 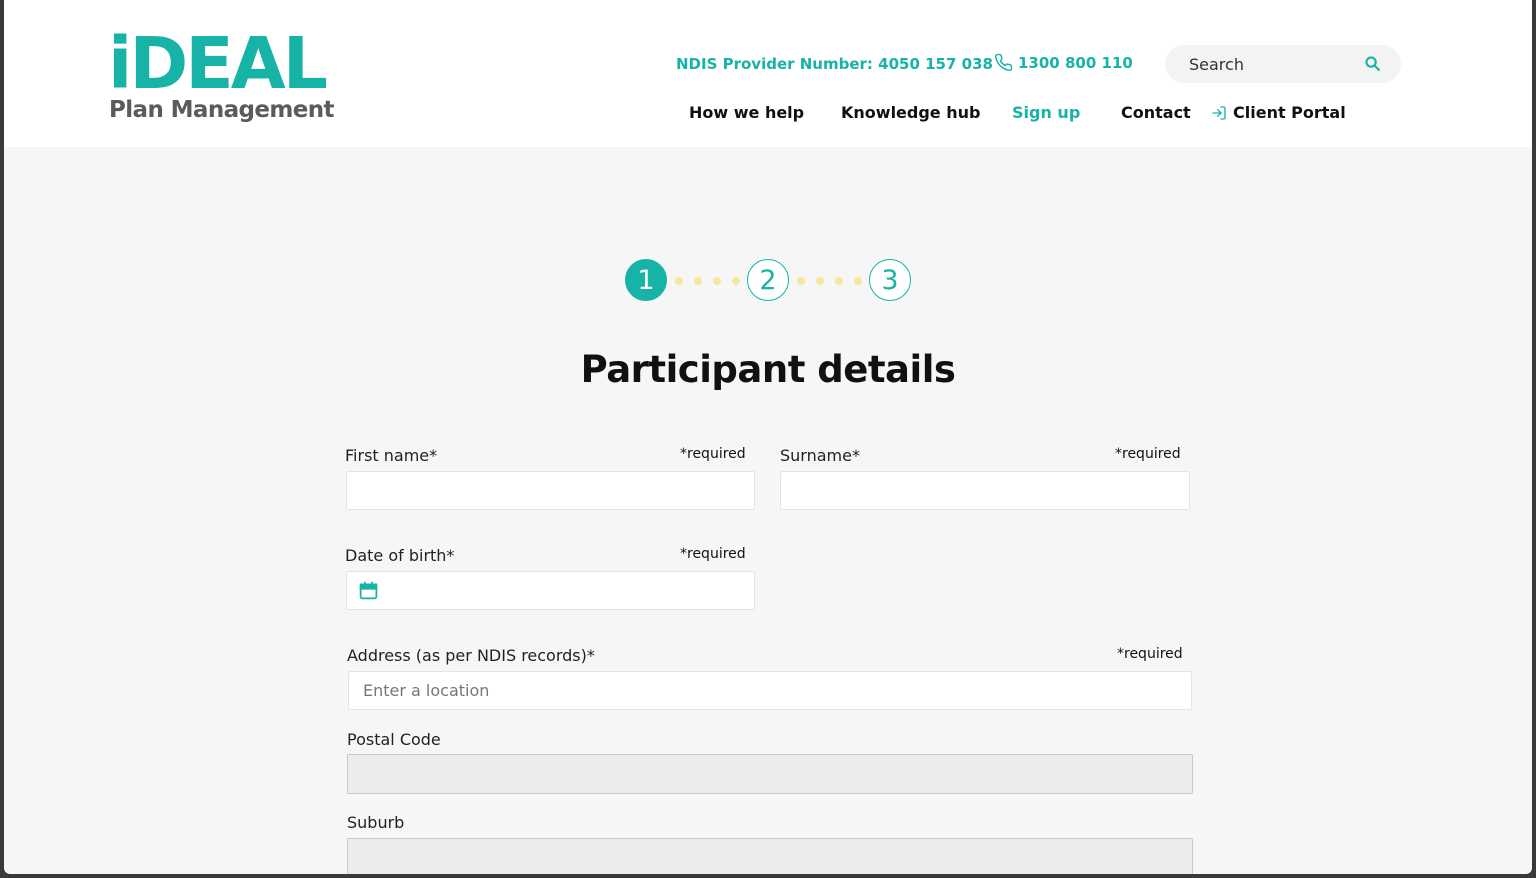 I want to click on search-input, so click(x=1274, y=64).